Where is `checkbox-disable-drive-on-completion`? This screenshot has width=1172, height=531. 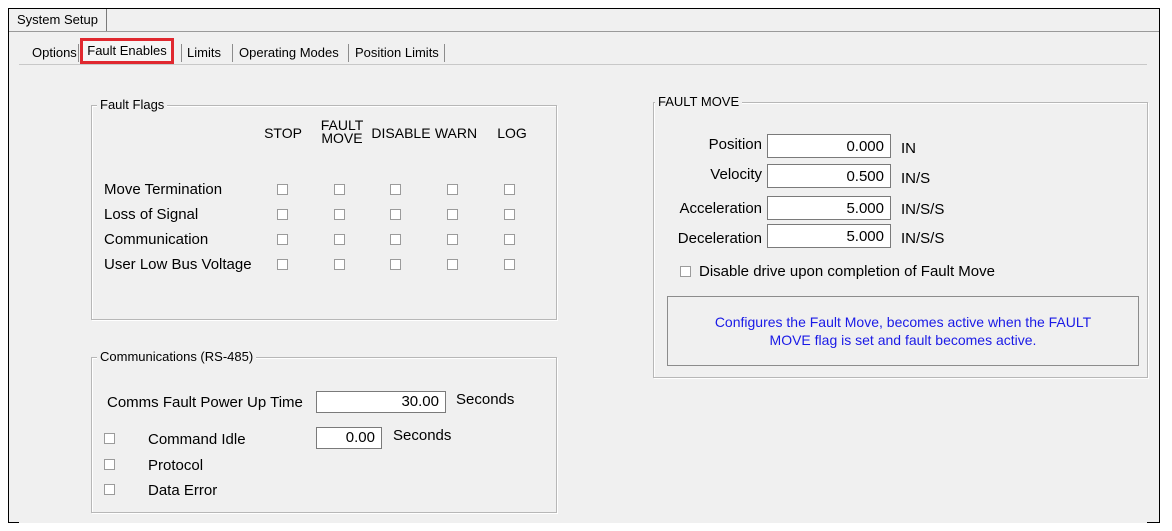
checkbox-disable-drive-on-completion is located at coordinates (685, 271).